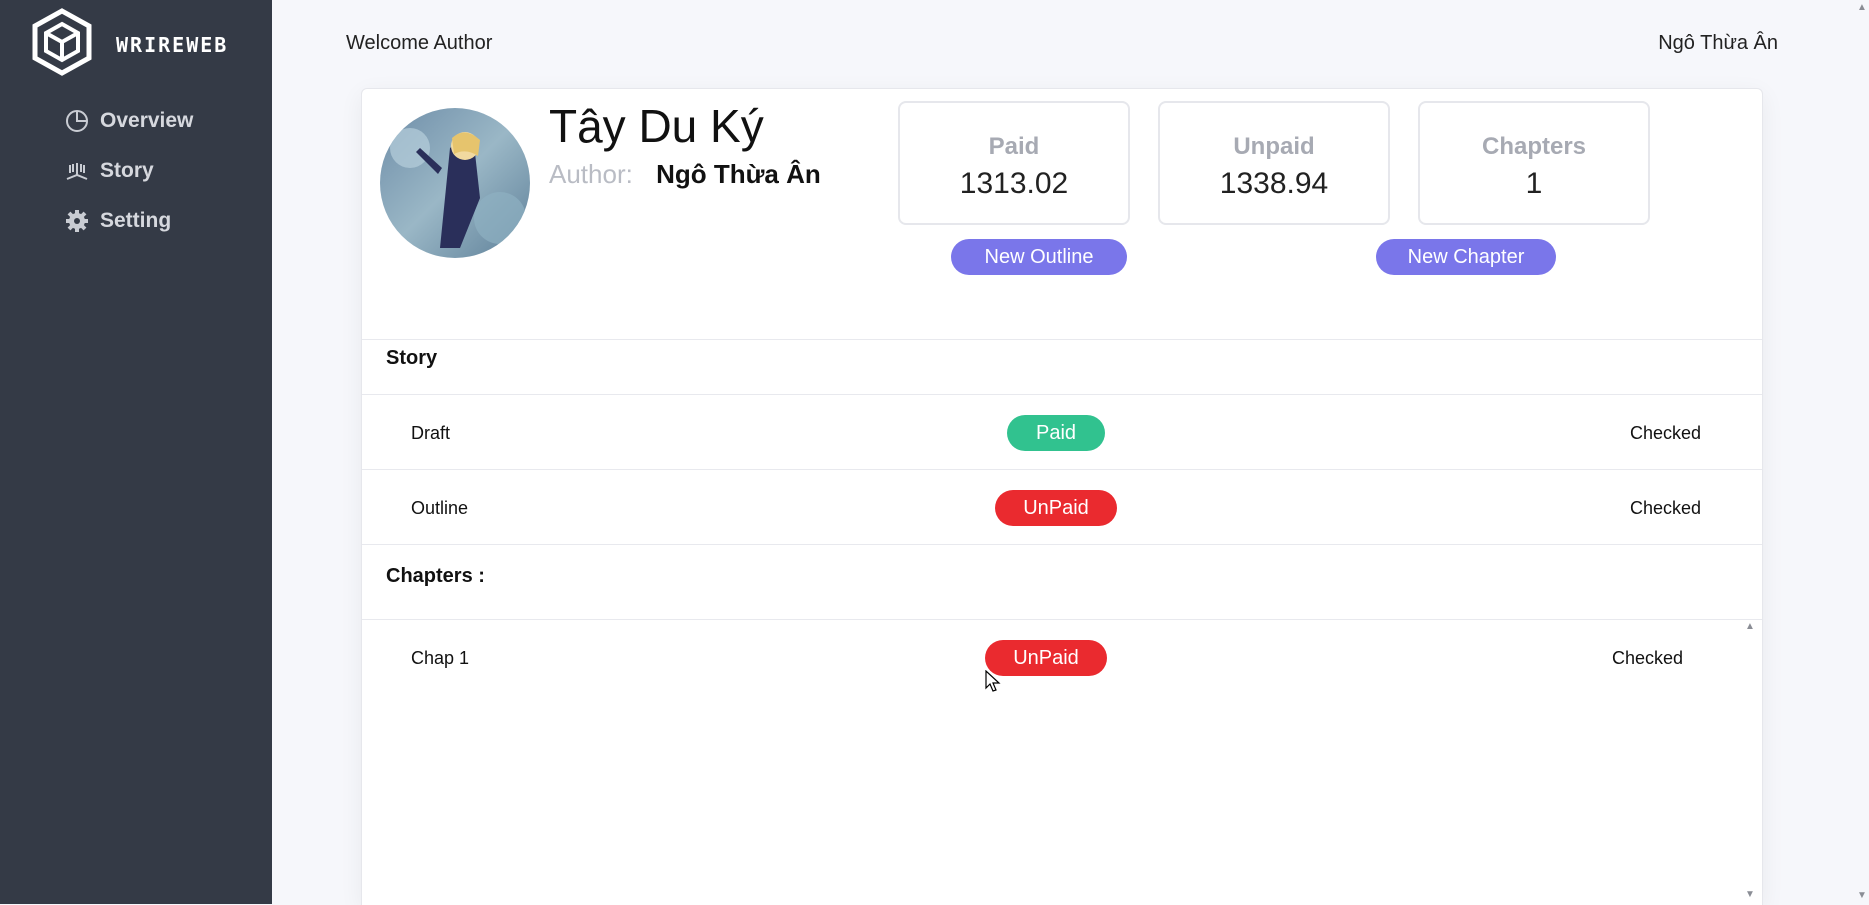 This screenshot has width=1869, height=905. What do you see at coordinates (1862, 452) in the screenshot?
I see `page-scrollbar: ▲ ▼` at bounding box center [1862, 452].